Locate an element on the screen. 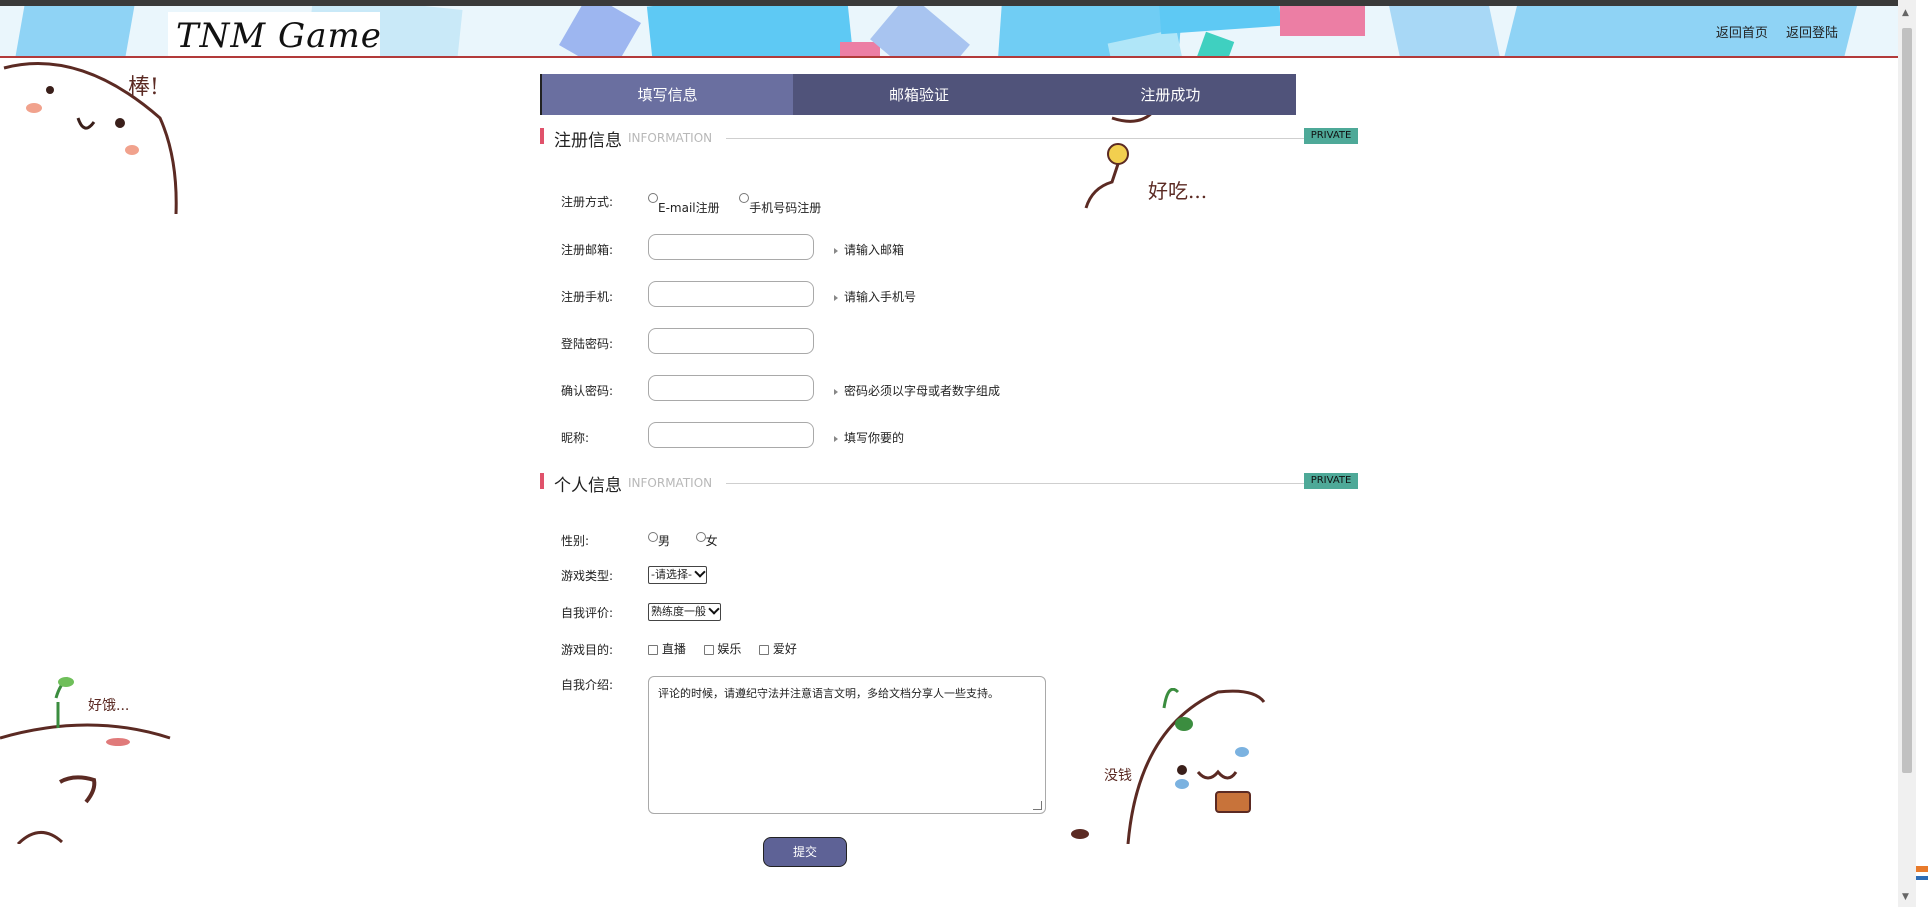 Image resolution: width=1928 pixels, height=907 pixels. doodle-sprout is located at coordinates (1171, 698).